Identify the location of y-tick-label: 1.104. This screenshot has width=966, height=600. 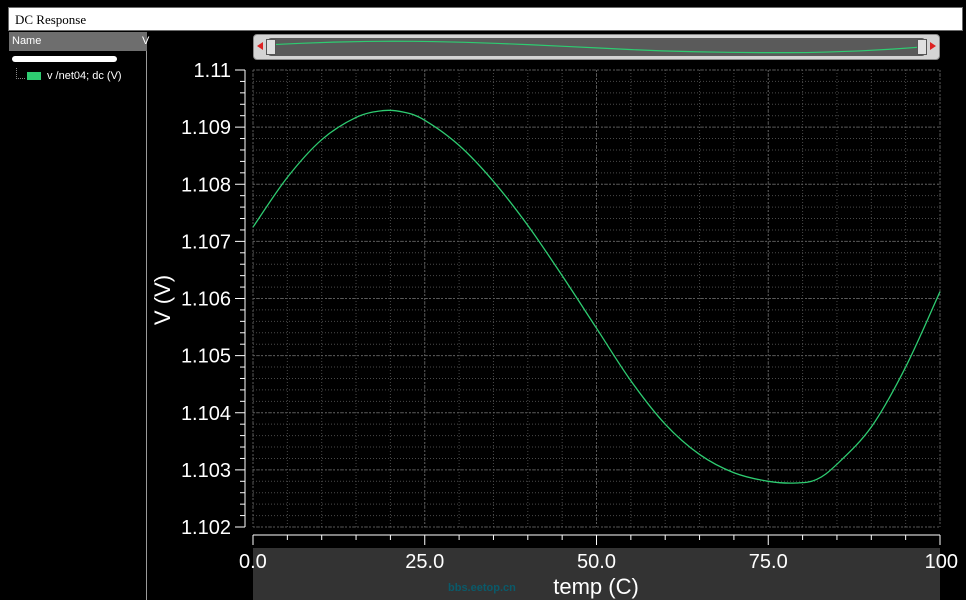
(206, 414).